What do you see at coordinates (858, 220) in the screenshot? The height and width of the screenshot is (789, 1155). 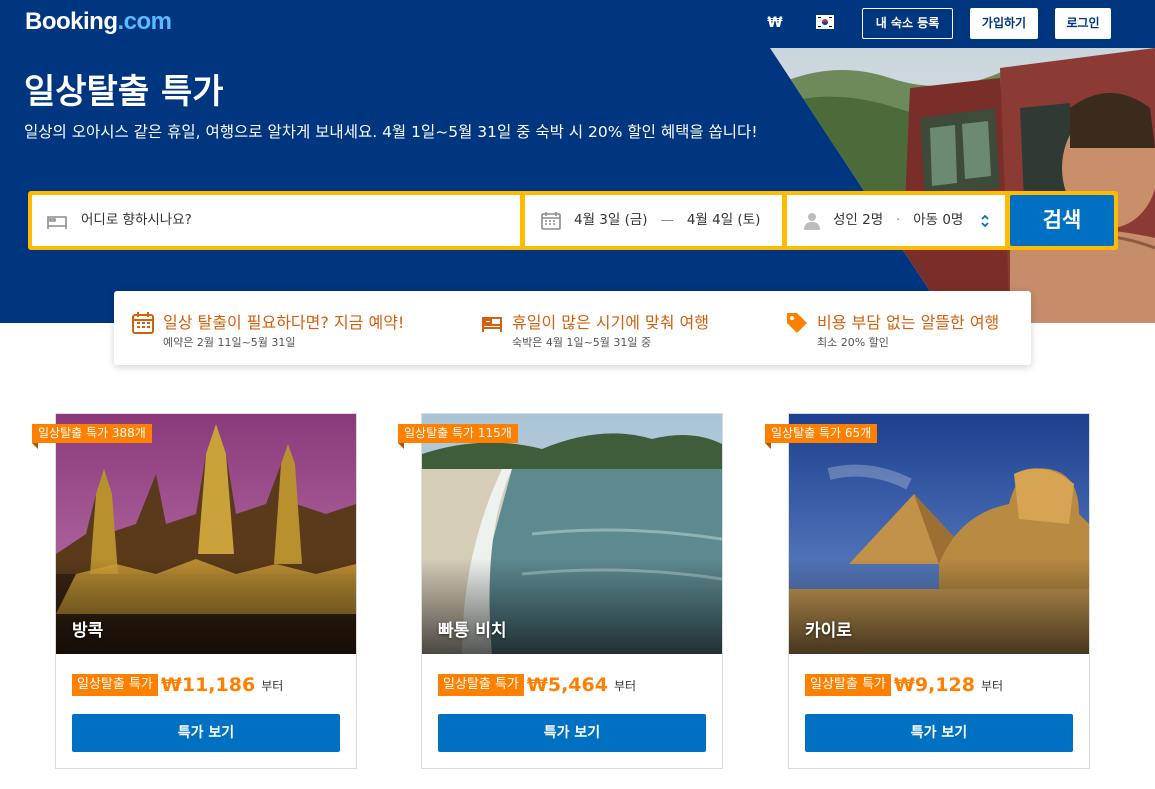 I see `adults-count: 성인 2명` at bounding box center [858, 220].